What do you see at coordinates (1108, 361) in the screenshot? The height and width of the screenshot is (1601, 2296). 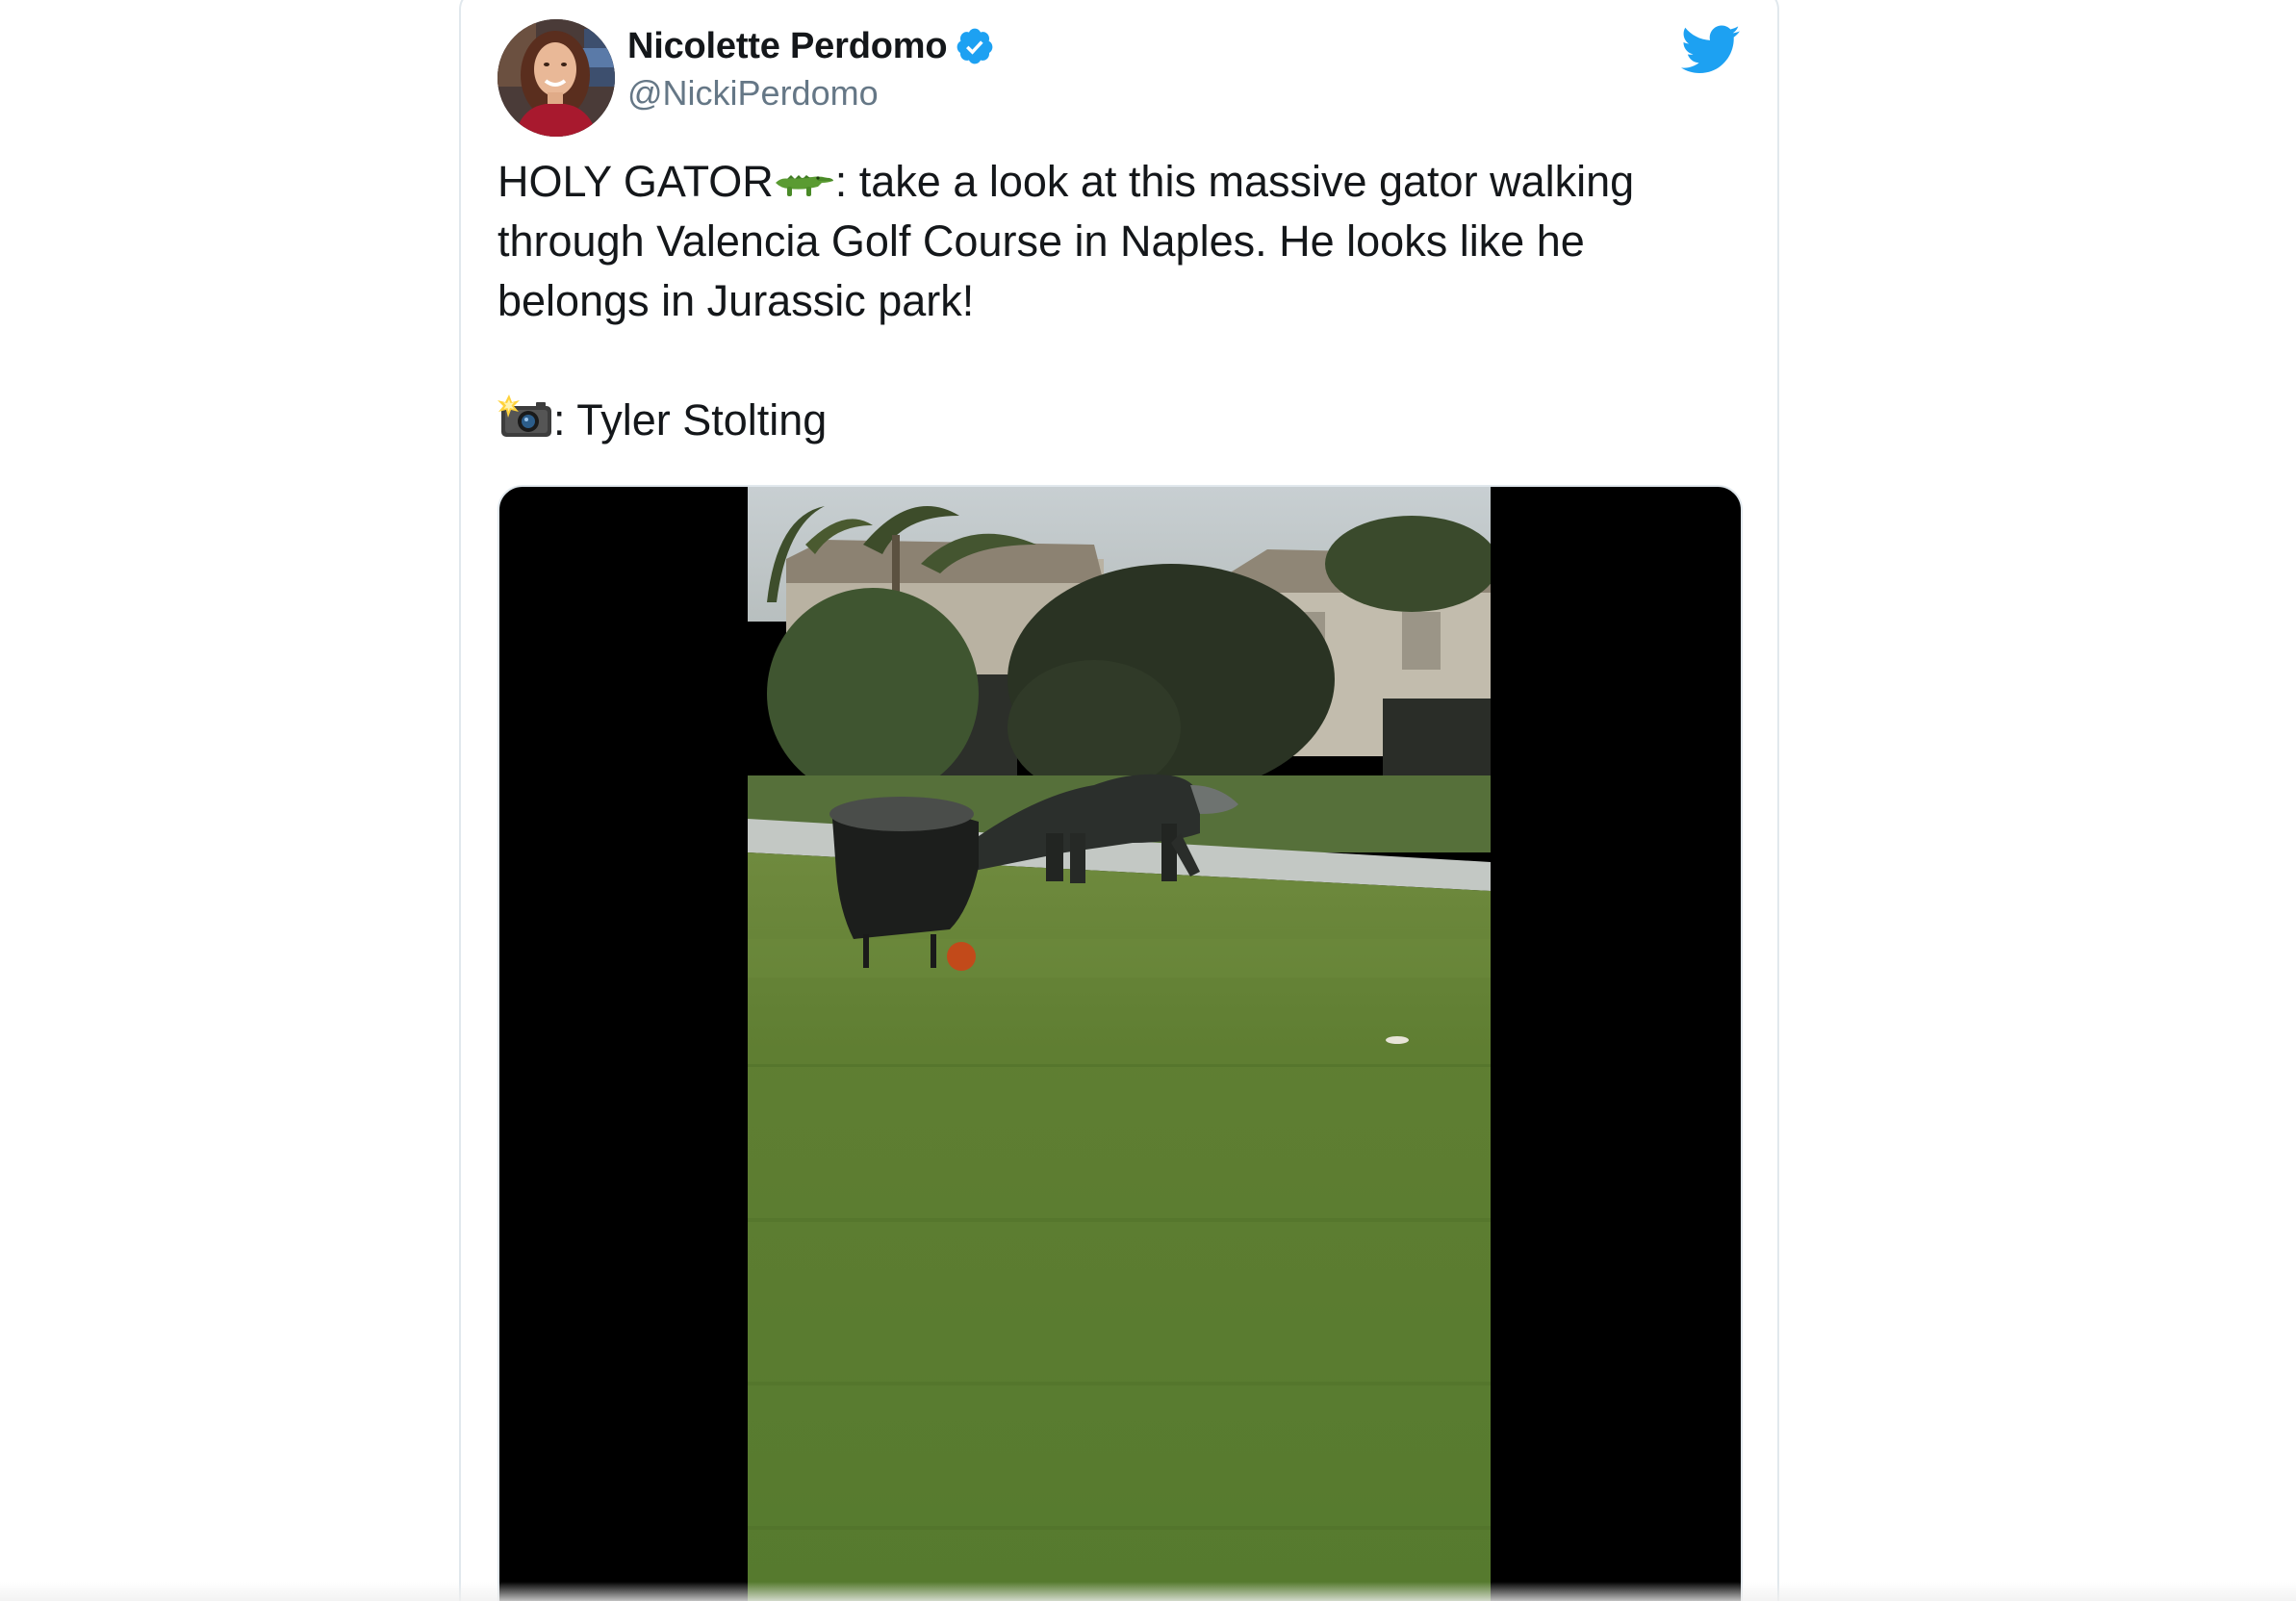 I see `tweet-text-spacer` at bounding box center [1108, 361].